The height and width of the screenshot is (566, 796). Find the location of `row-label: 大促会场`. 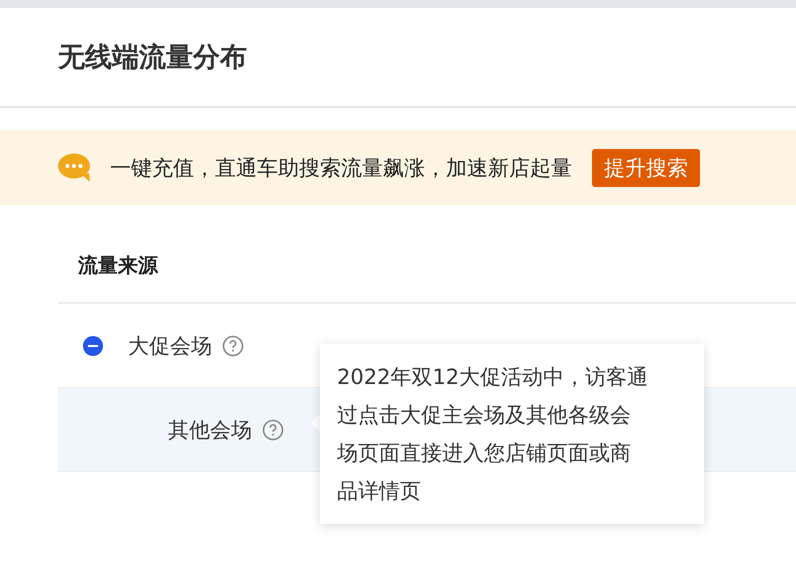

row-label: 大促会场 is located at coordinates (170, 346).